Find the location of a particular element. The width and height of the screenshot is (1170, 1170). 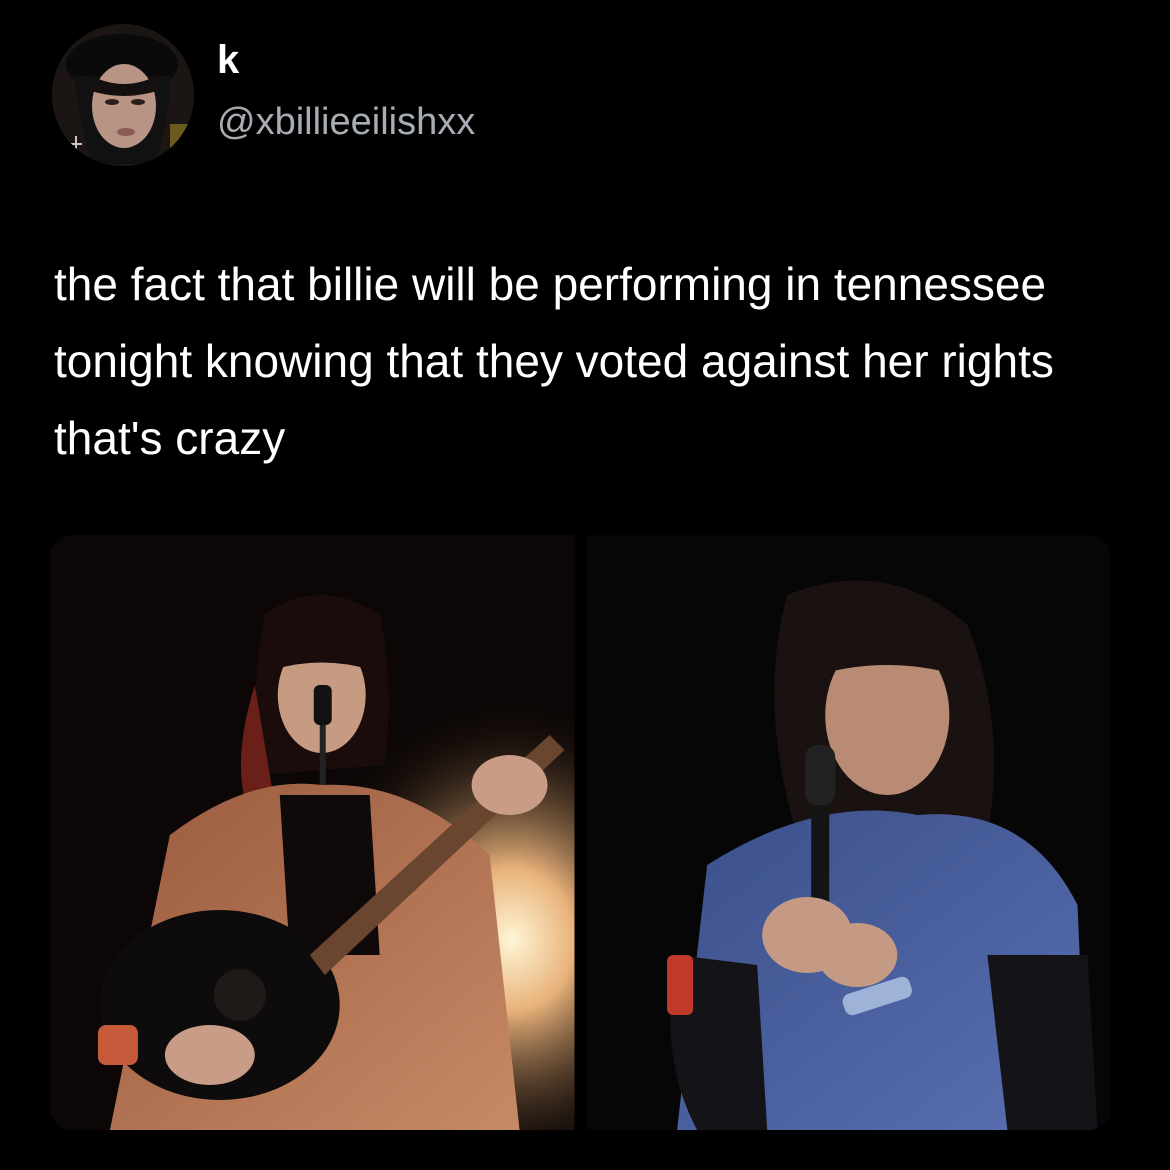

user-handle: @xbillieeilishxx is located at coordinates (346, 122).